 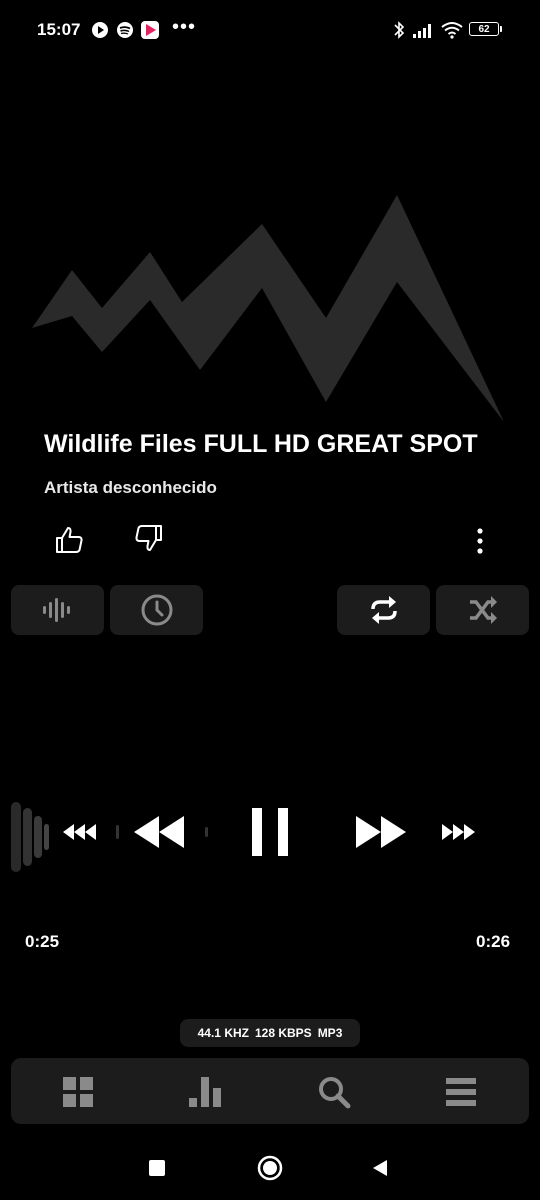 What do you see at coordinates (125, 30) in the screenshot?
I see `spotify-icon` at bounding box center [125, 30].